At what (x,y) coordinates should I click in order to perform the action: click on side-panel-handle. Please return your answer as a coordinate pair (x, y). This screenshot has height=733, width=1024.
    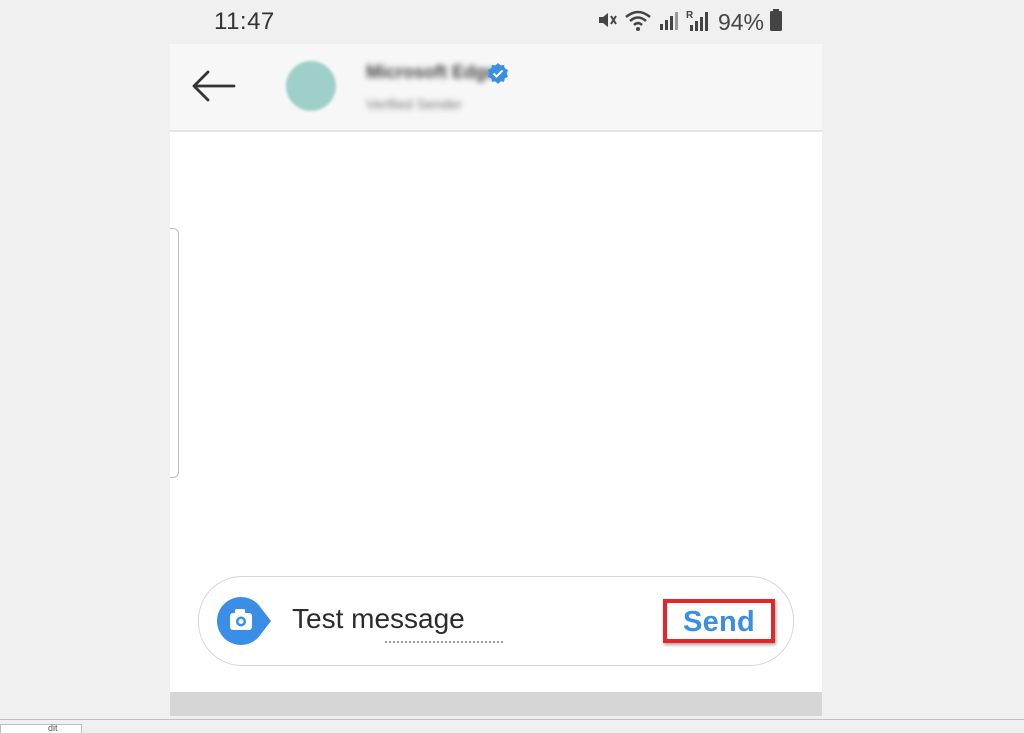
    Looking at the image, I should click on (174, 353).